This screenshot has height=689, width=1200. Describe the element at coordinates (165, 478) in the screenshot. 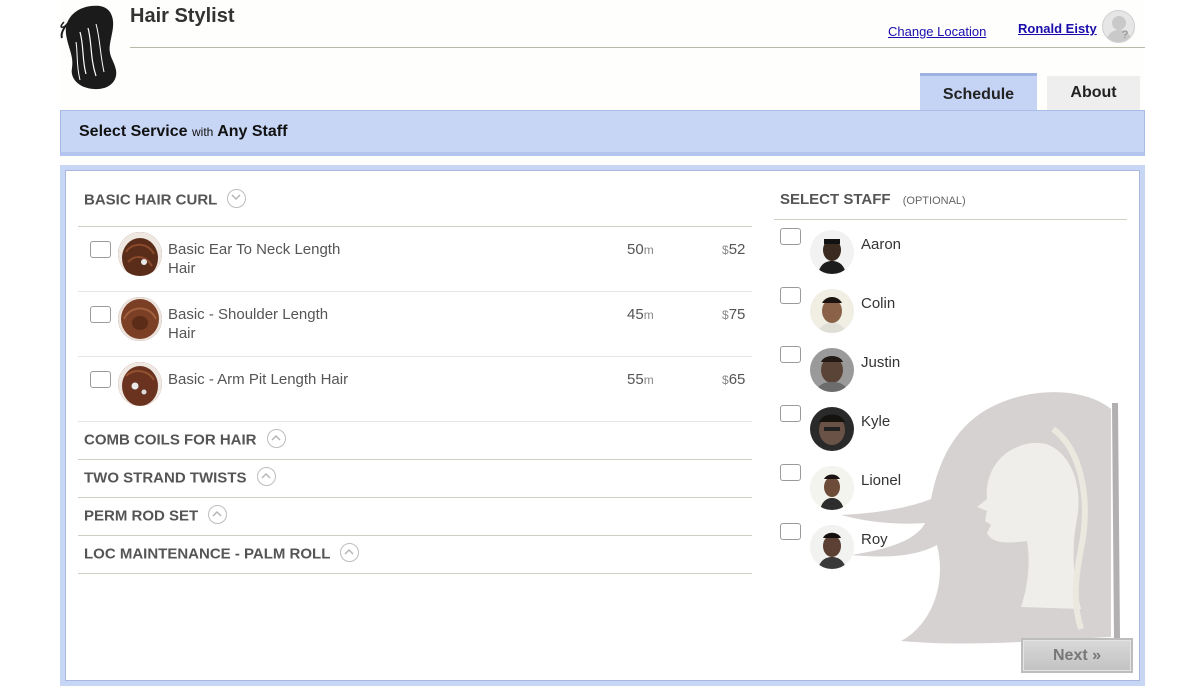

I see `category-name: TWO STRAND TWISTS` at that location.